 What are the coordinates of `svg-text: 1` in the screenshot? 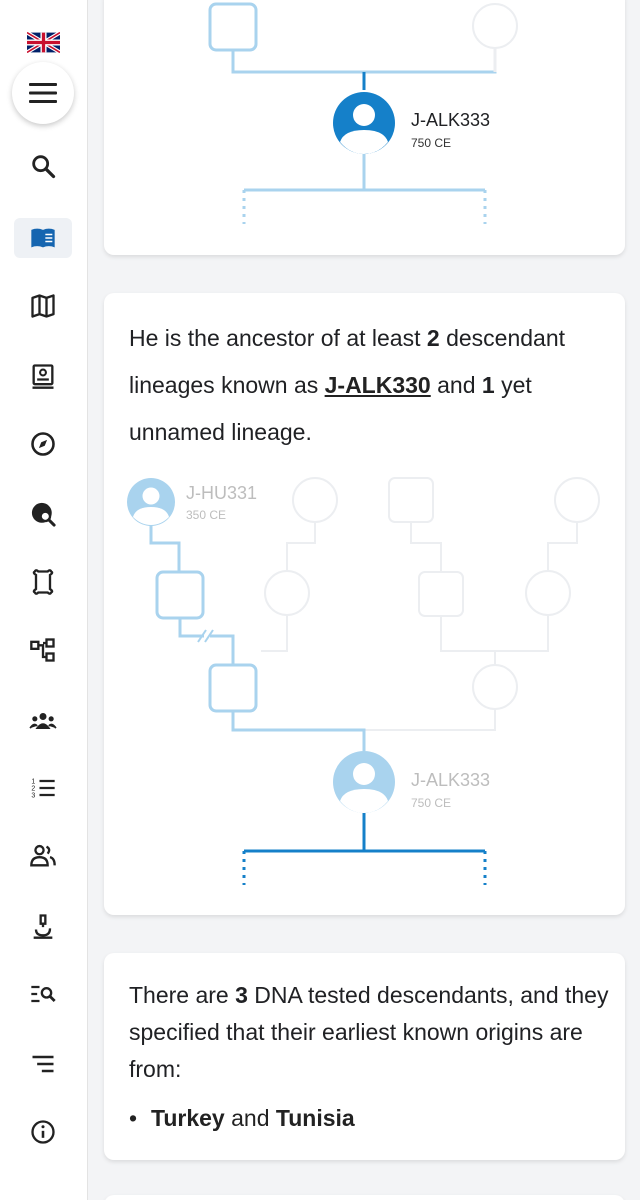 It's located at (33, 781).